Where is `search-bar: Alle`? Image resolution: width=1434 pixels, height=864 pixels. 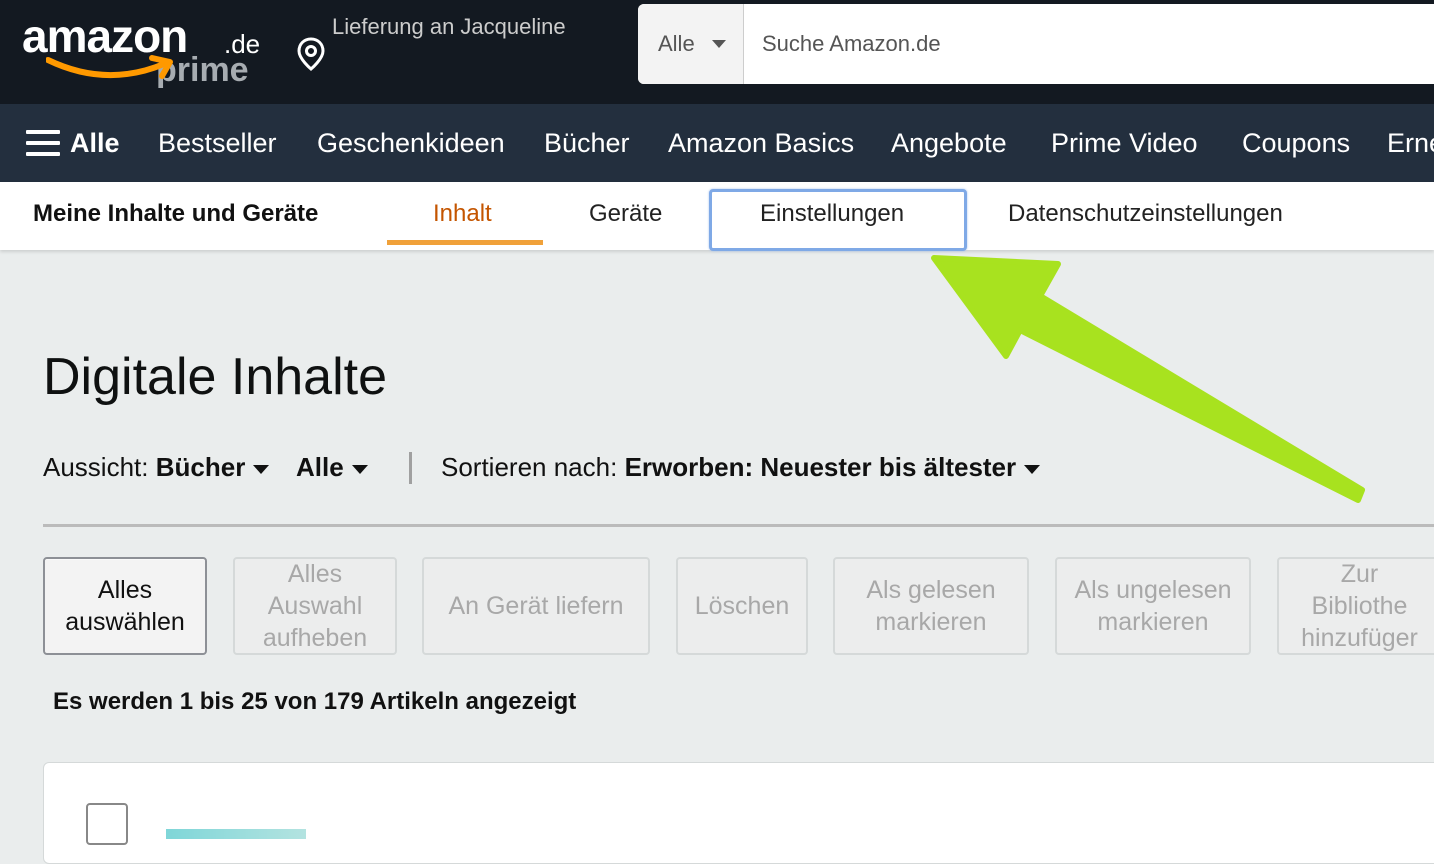
search-bar: Alle is located at coordinates (1036, 44).